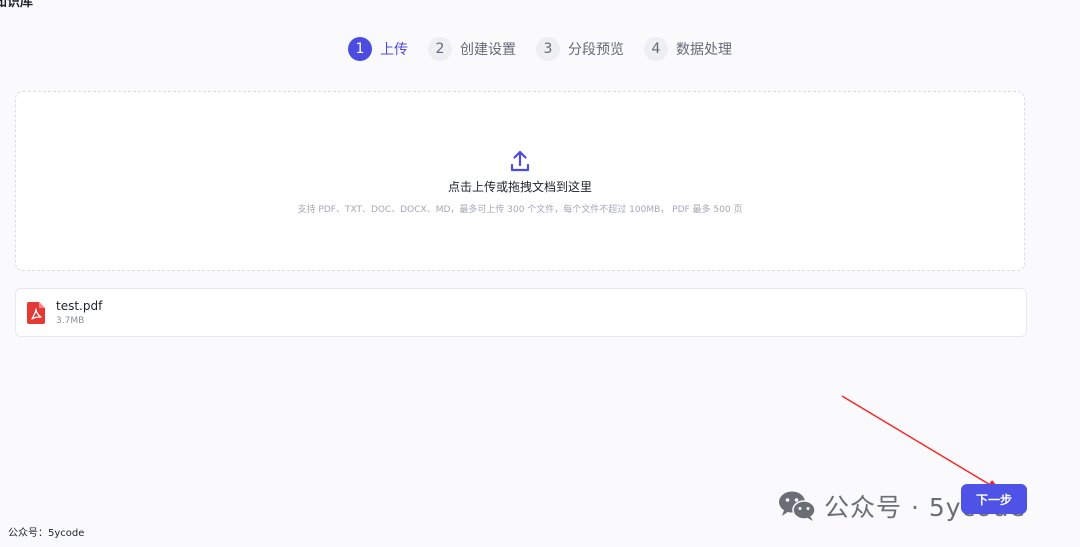 This screenshot has width=1080, height=547. Describe the element at coordinates (994, 499) in the screenshot. I see `next-step-button: 下一步` at that location.